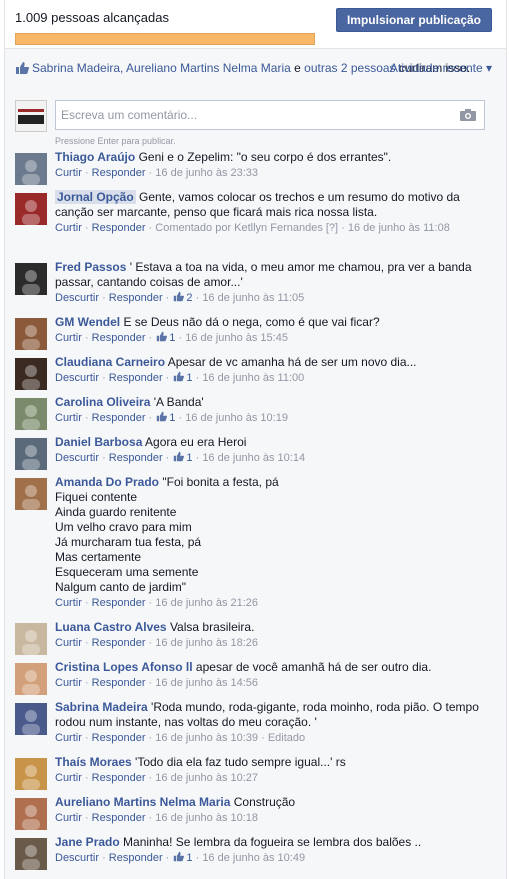  What do you see at coordinates (115, 141) in the screenshot?
I see `enter-hint: Pressione Enter para publicar.` at bounding box center [115, 141].